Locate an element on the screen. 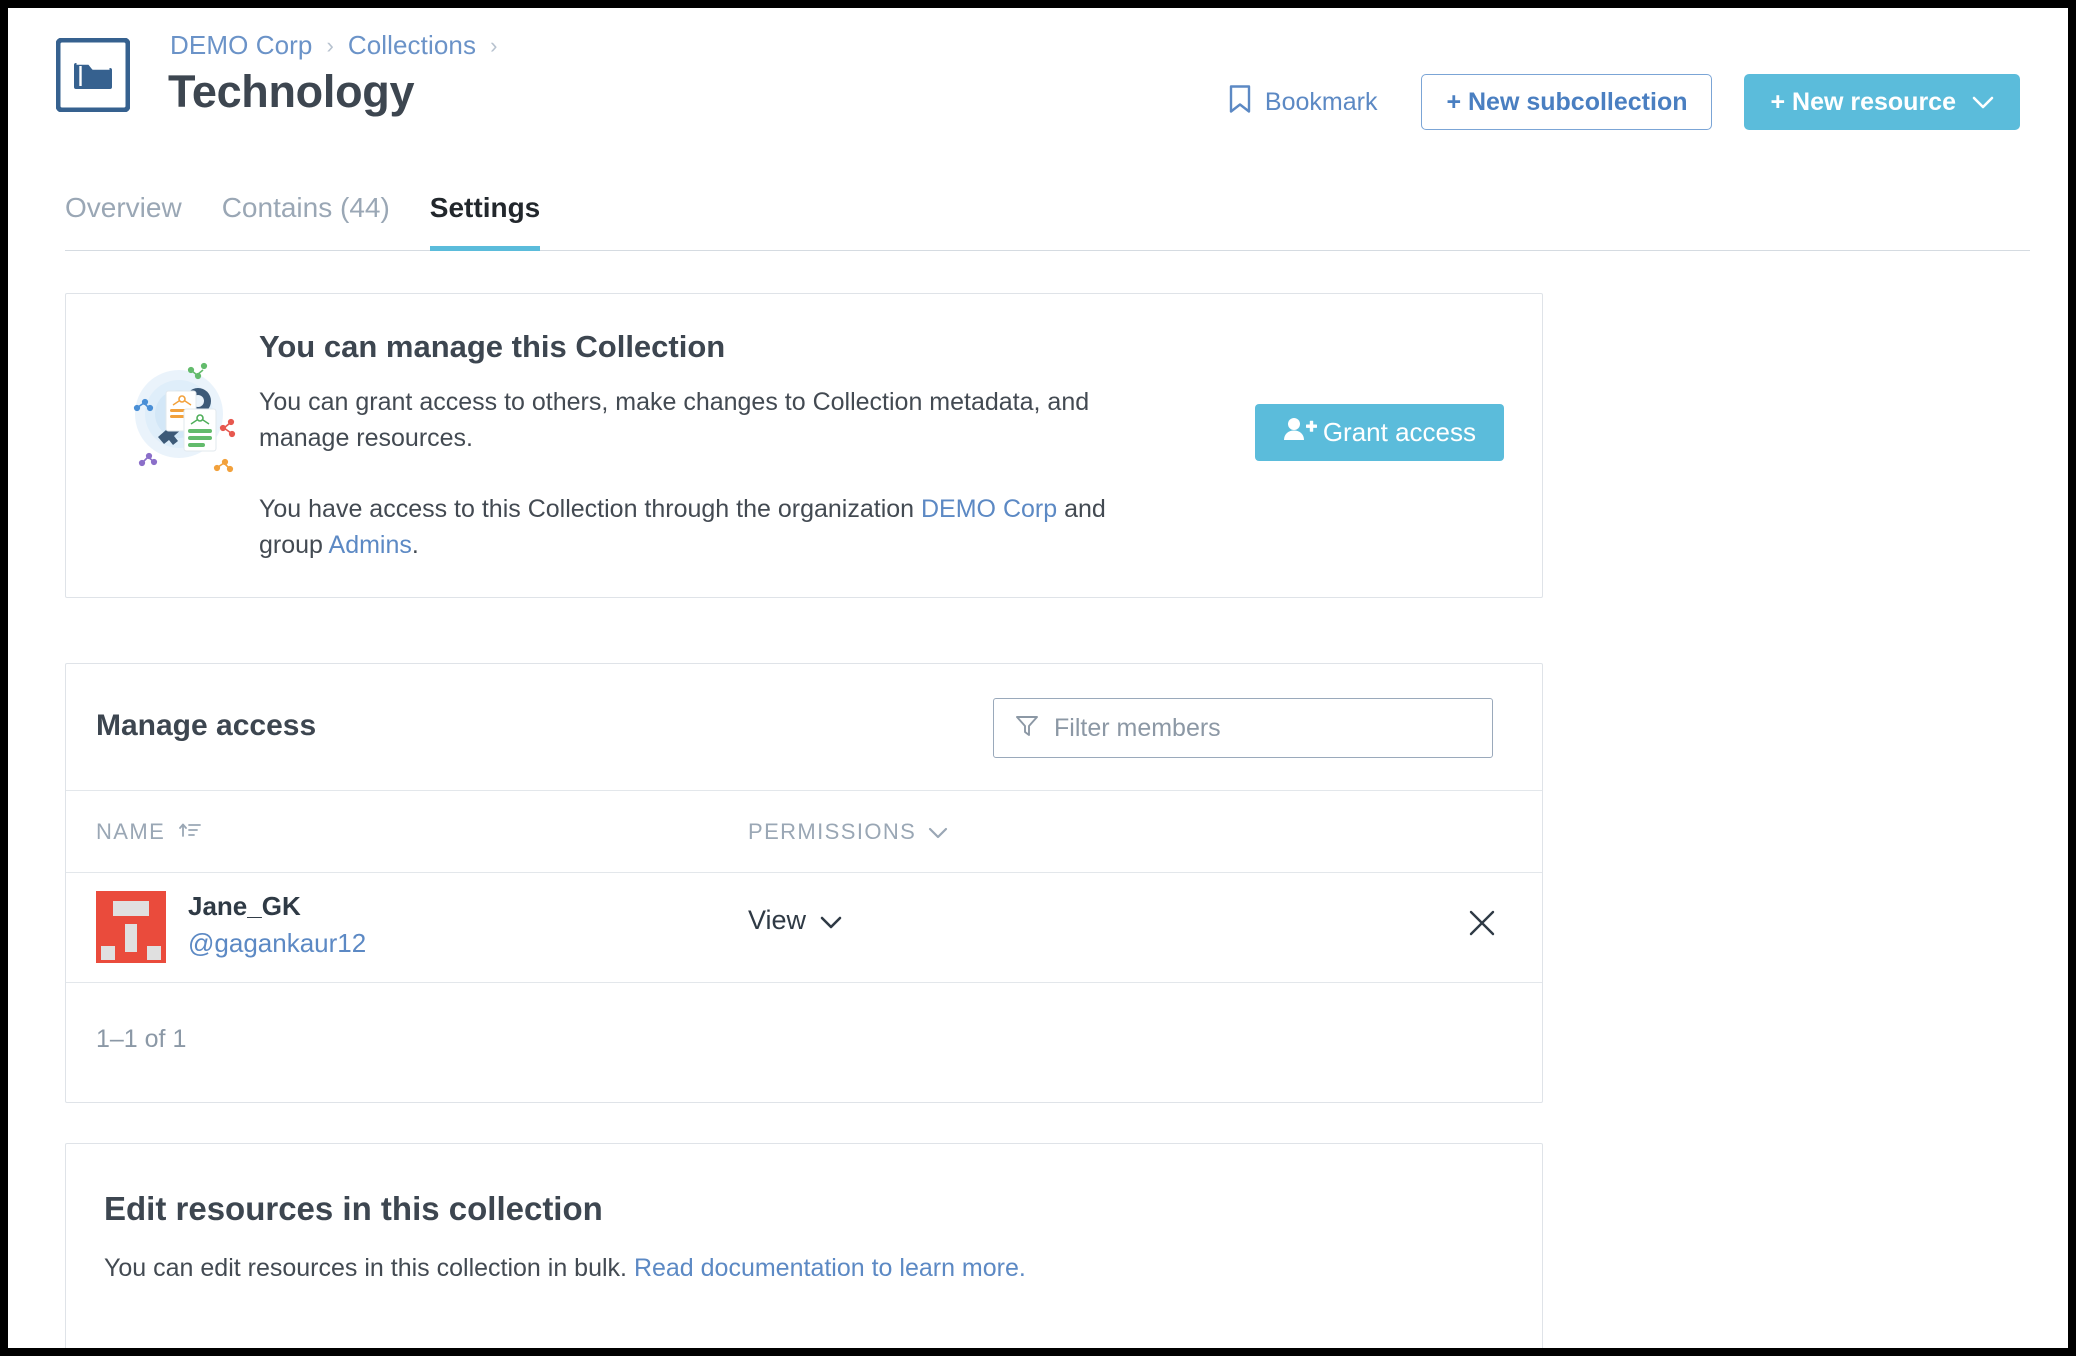 The image size is (2076, 1356). filter-icon is located at coordinates (1027, 728).